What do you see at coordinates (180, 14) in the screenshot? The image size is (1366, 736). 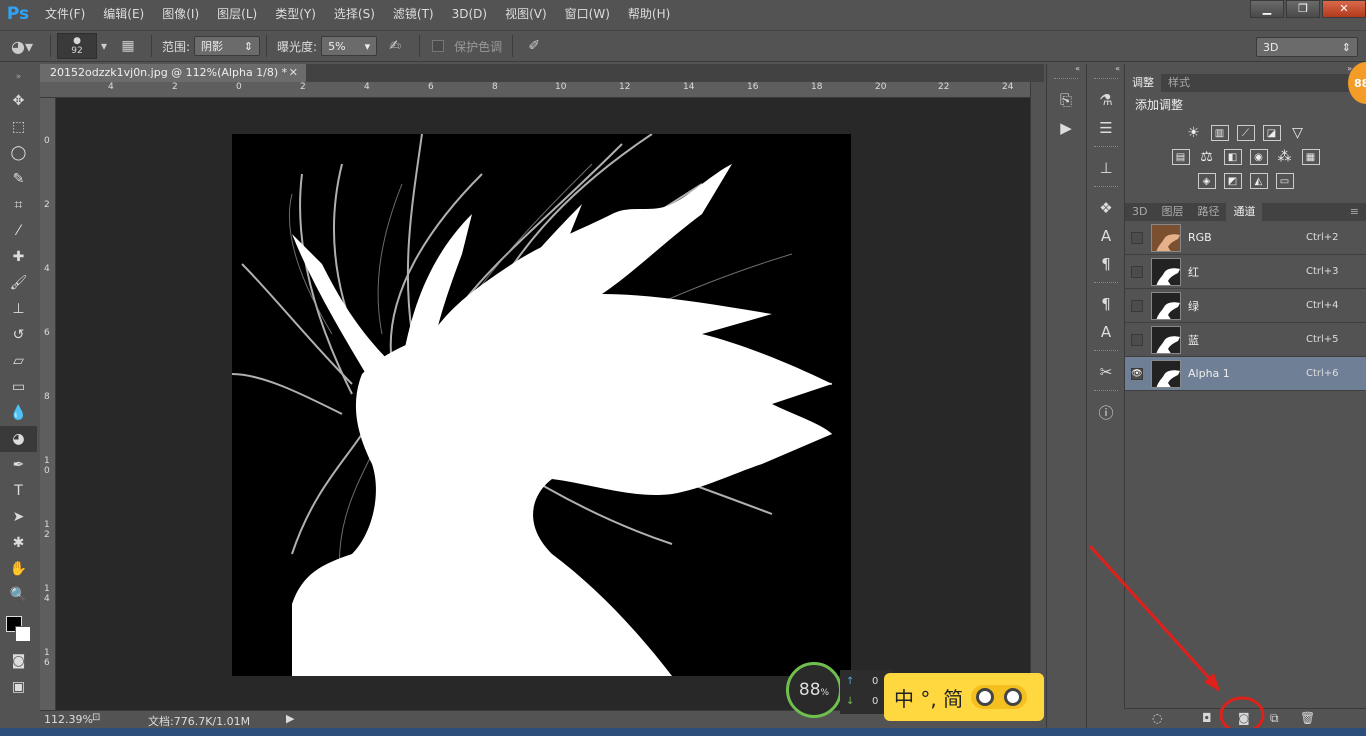 I see `menu-image: 图像(I)` at bounding box center [180, 14].